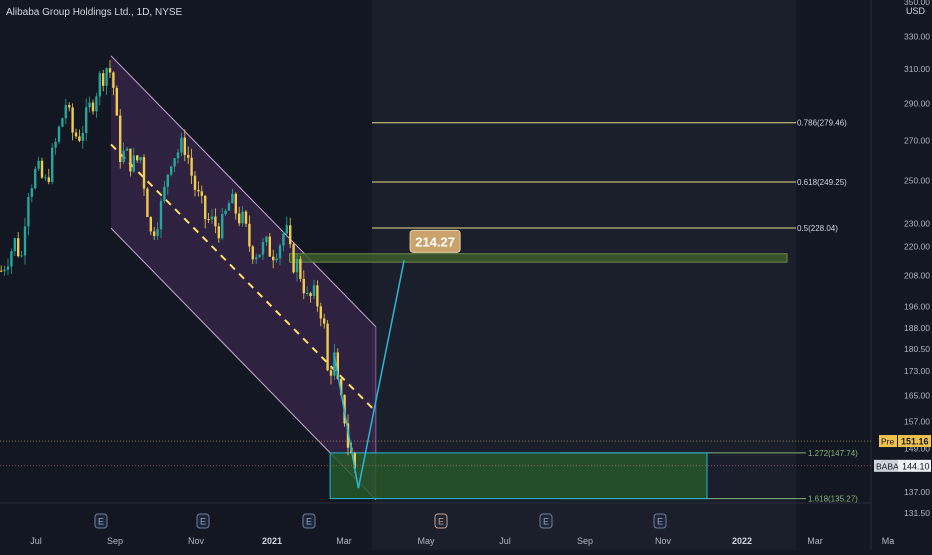 The width and height of the screenshot is (932, 555). I want to click on resistance-zone, so click(538, 258).